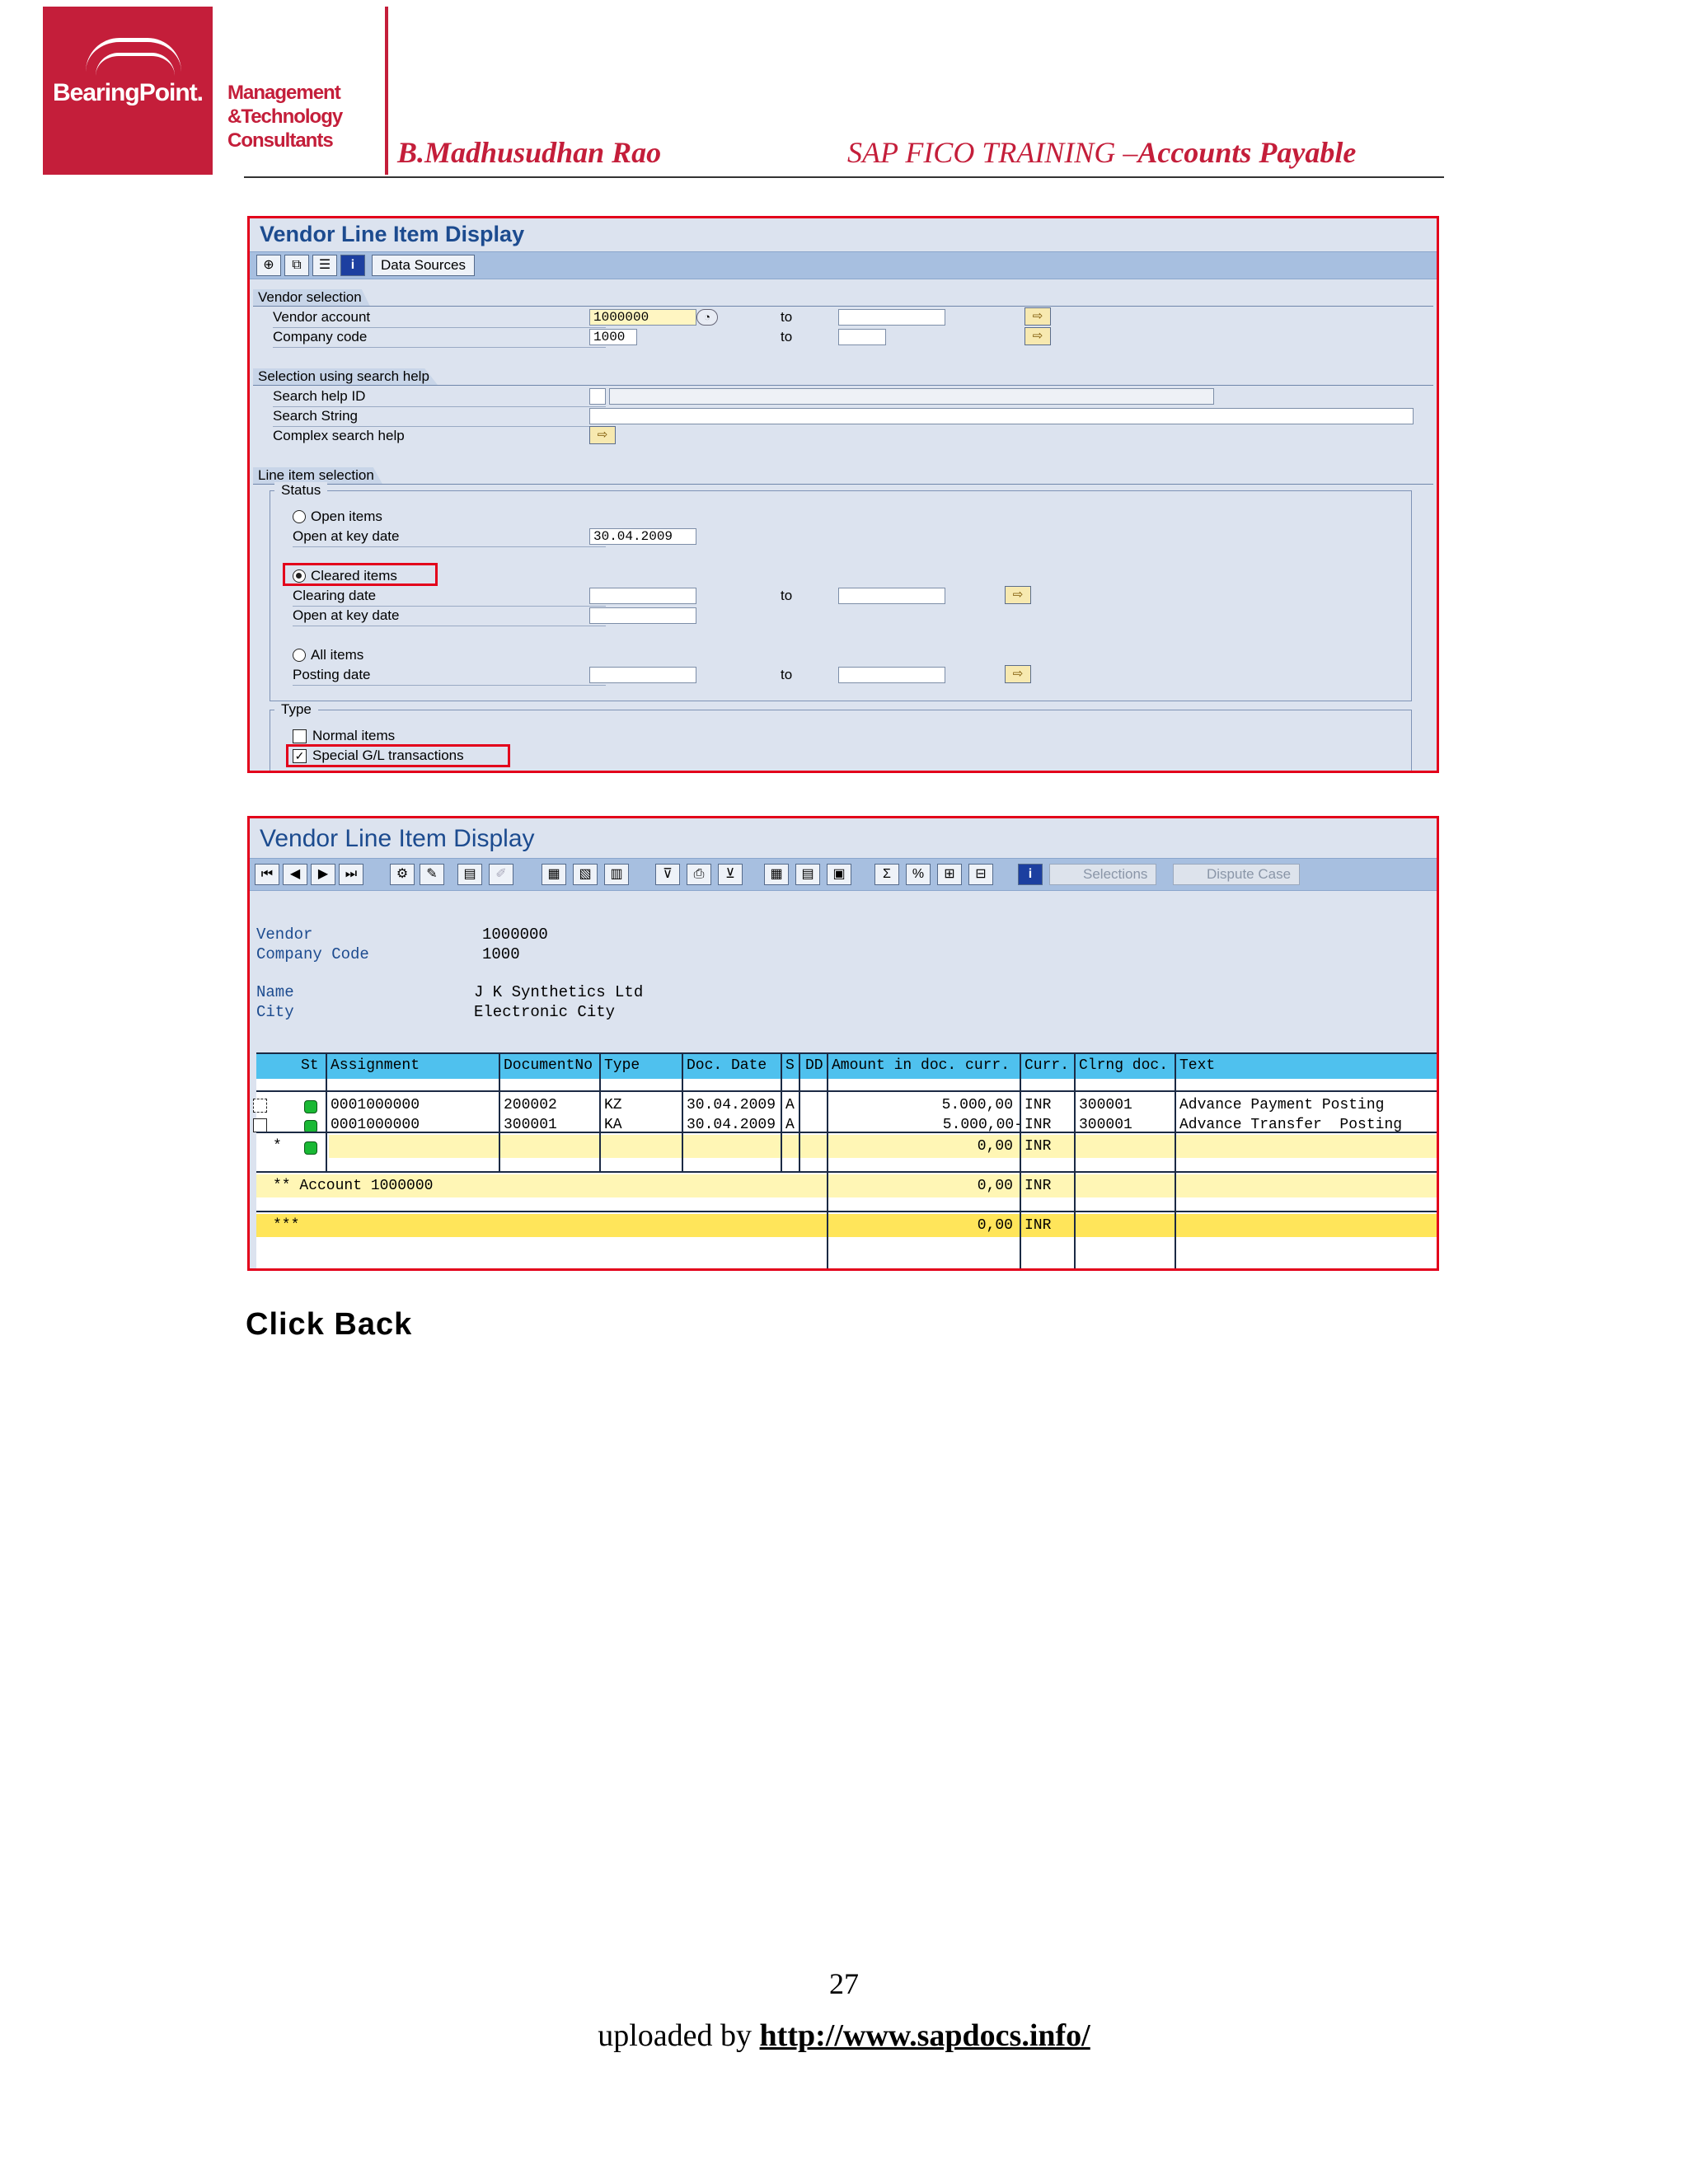 The width and height of the screenshot is (1688, 2184). I want to click on display-document-icon: ⚙, so click(403, 874).